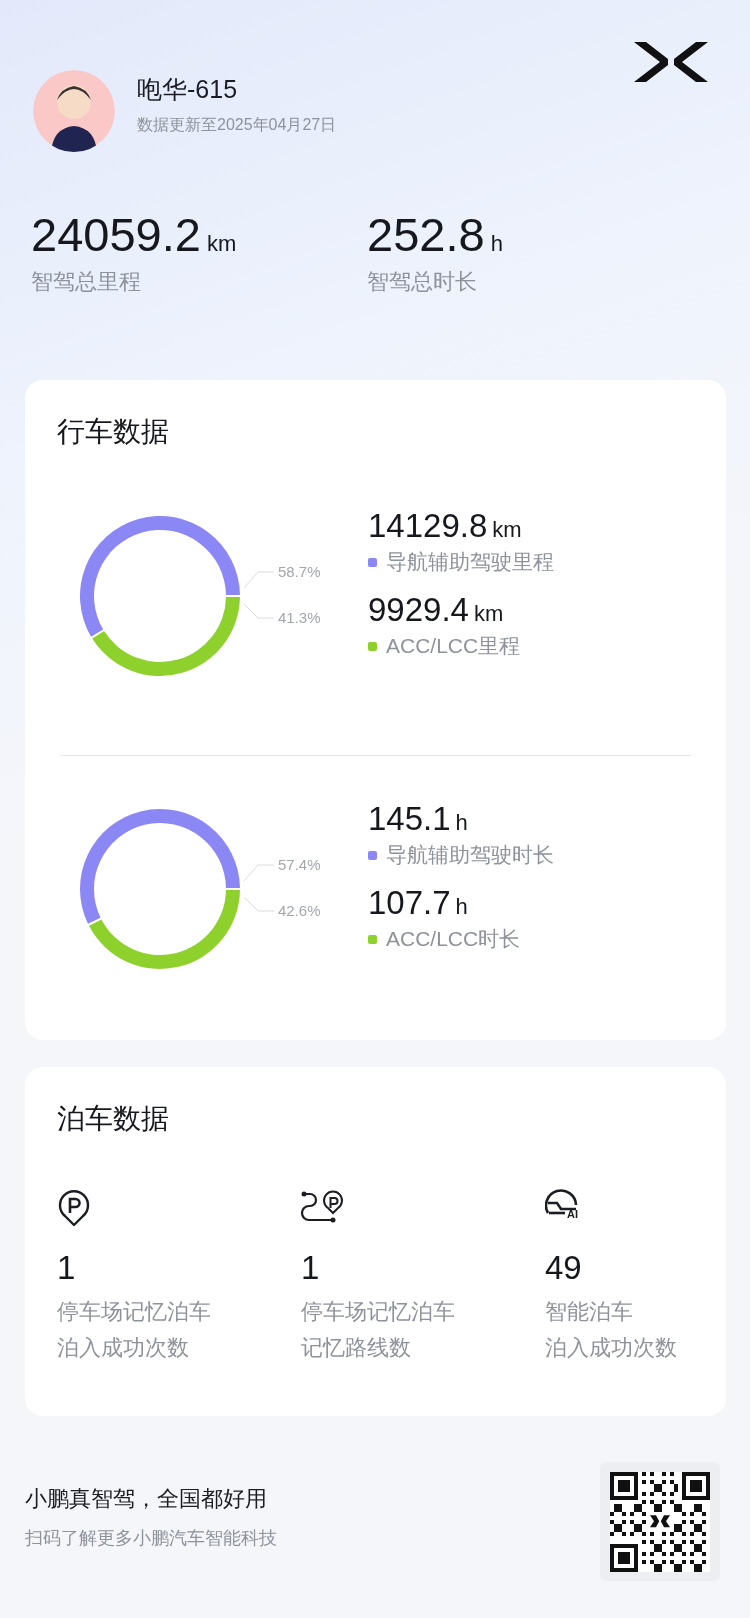  What do you see at coordinates (611, 1330) in the screenshot?
I see `parking-label: 智能泊车 泊入成功次数` at bounding box center [611, 1330].